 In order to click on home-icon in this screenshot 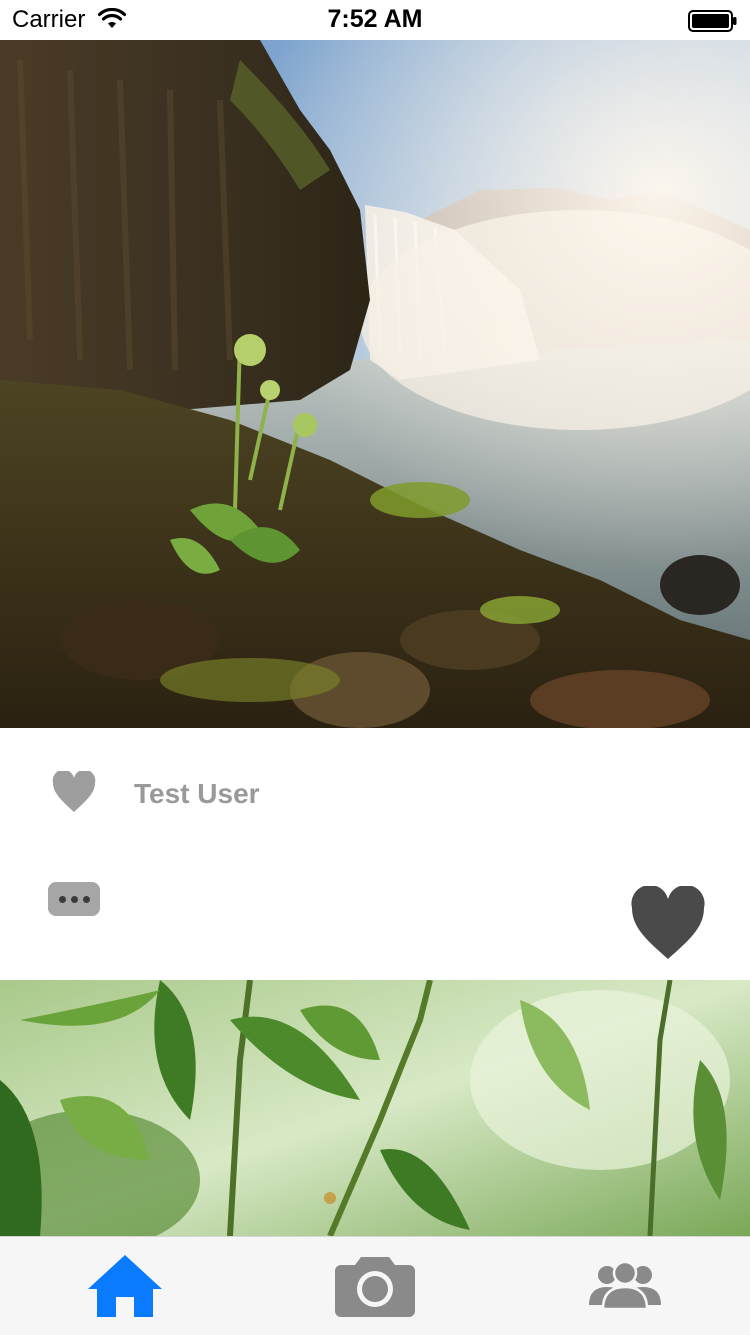, I will do `click(125, 1286)`.